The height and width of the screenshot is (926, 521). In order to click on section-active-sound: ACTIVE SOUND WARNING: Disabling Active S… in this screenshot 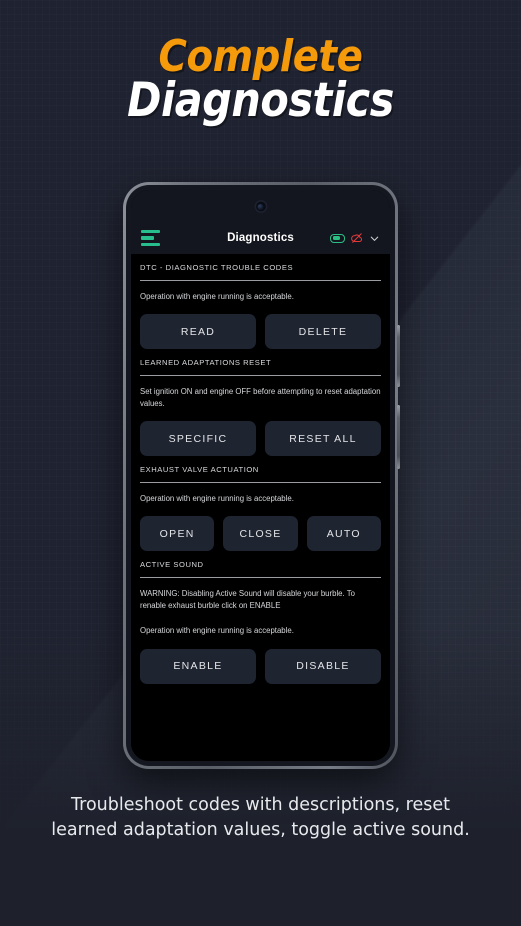, I will do `click(260, 617)`.